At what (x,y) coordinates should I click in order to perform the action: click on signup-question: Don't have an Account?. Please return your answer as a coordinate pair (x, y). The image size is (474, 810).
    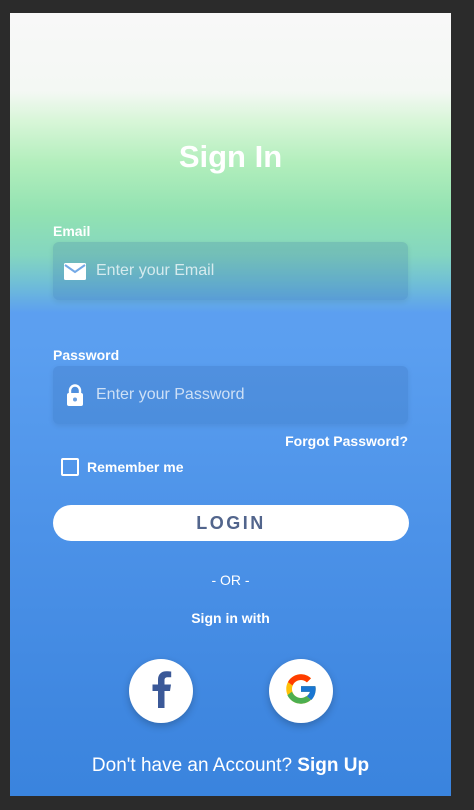
    Looking at the image, I should click on (192, 765).